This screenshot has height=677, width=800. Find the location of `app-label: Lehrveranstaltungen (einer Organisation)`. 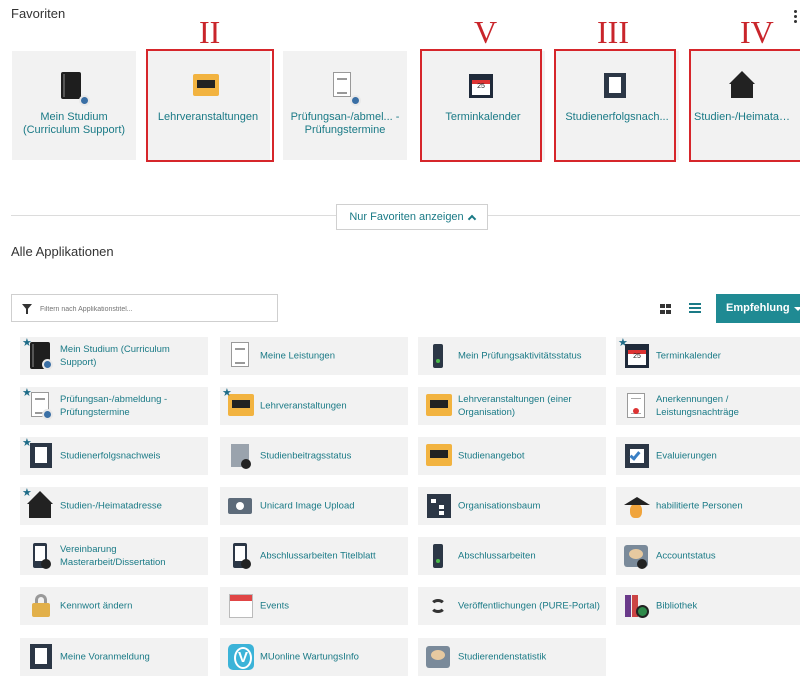

app-label: Lehrveranstaltungen (einer Organisation) is located at coordinates (515, 406).